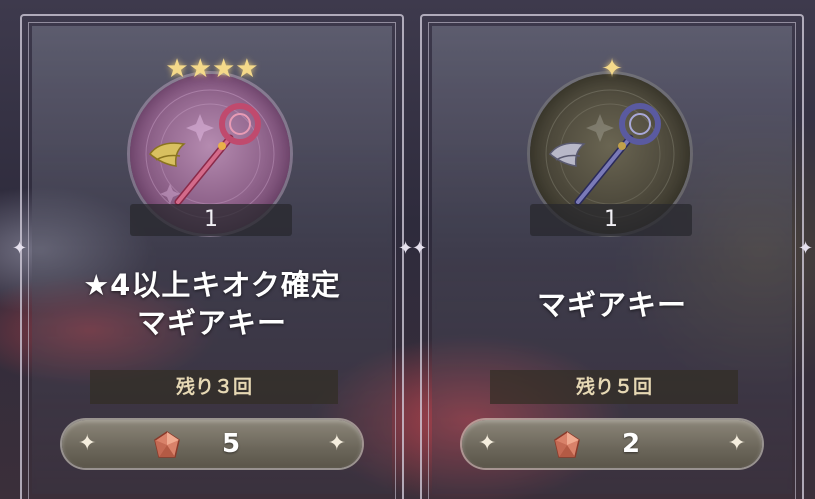 The height and width of the screenshot is (499, 815). What do you see at coordinates (214, 387) in the screenshot?
I see `remaining-purchases: 残り３回` at bounding box center [214, 387].